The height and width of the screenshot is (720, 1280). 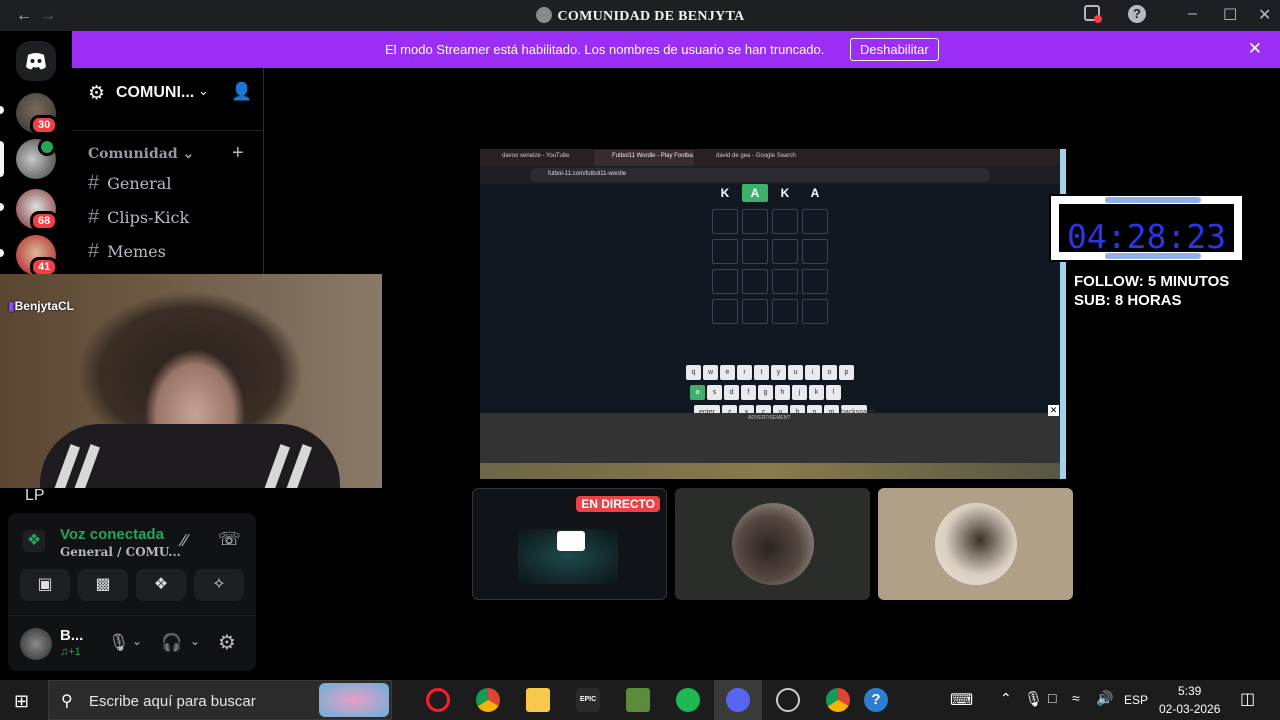 What do you see at coordinates (1006, 698) in the screenshot?
I see `chevron-up-icon: ⌃` at bounding box center [1006, 698].